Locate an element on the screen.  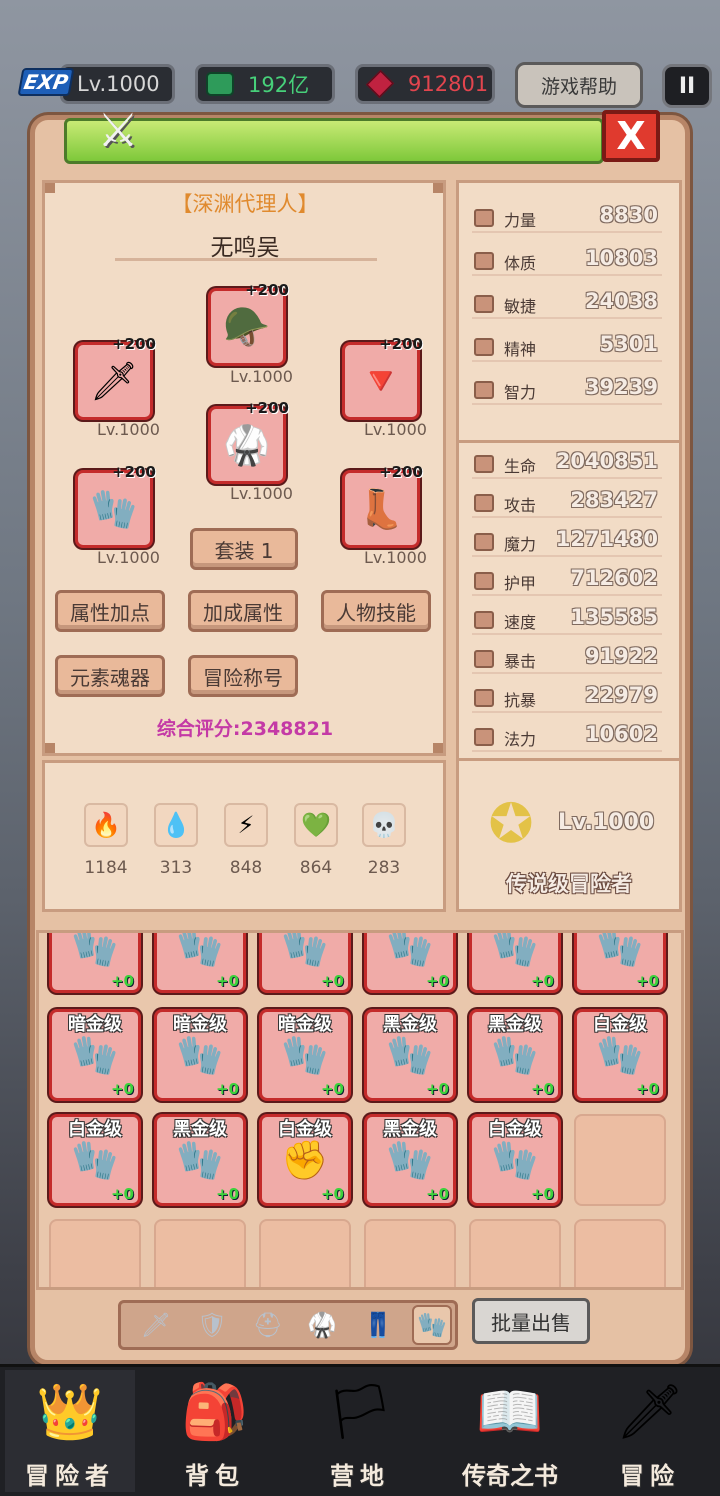
bulk-sell-button: 批量出售 is located at coordinates (531, 1321).